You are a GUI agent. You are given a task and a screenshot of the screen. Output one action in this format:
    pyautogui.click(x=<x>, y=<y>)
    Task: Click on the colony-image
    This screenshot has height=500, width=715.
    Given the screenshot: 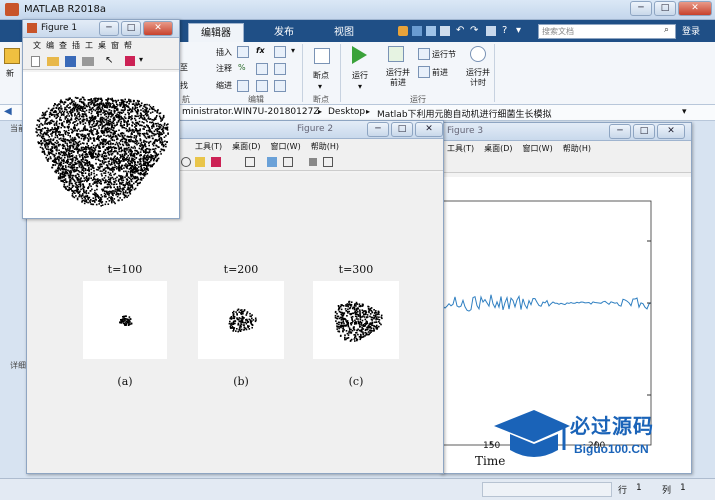 What is the action you would take?
    pyautogui.click(x=241, y=320)
    